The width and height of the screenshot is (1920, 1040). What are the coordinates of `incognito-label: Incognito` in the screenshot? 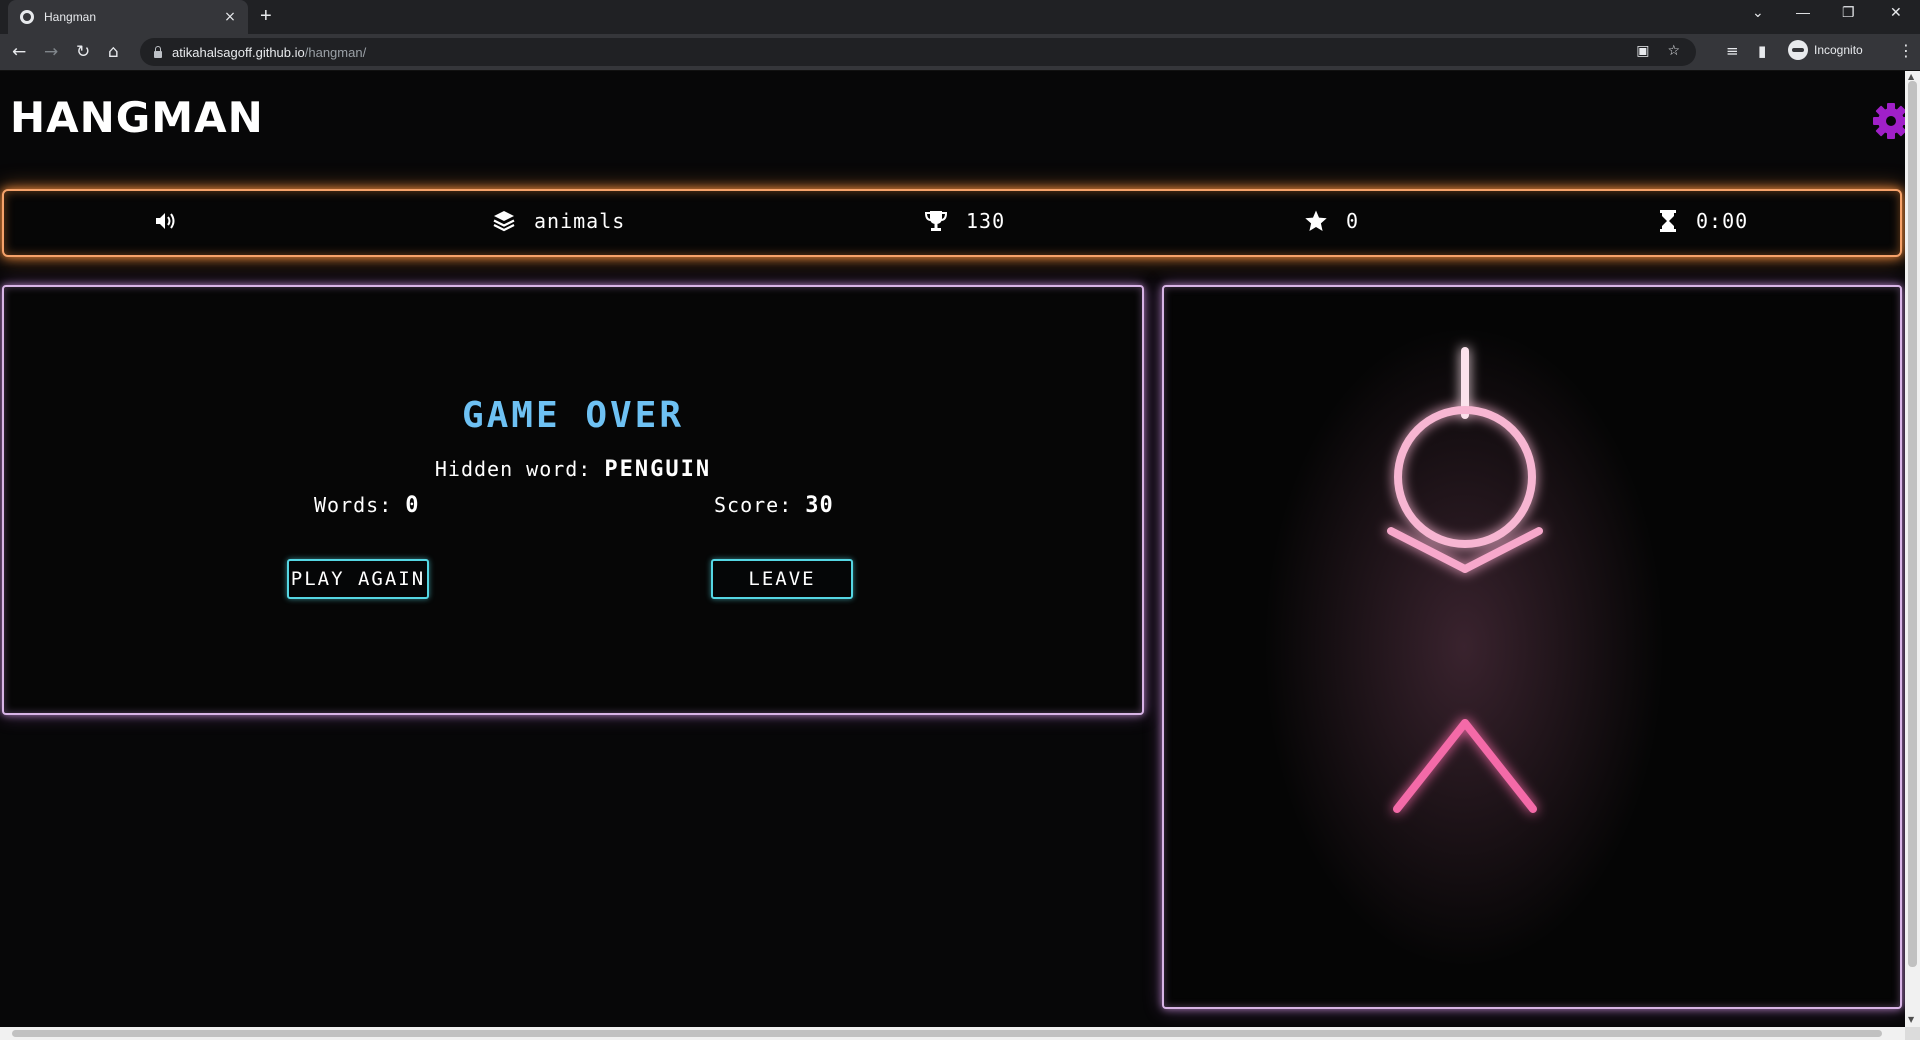 It's located at (1838, 50).